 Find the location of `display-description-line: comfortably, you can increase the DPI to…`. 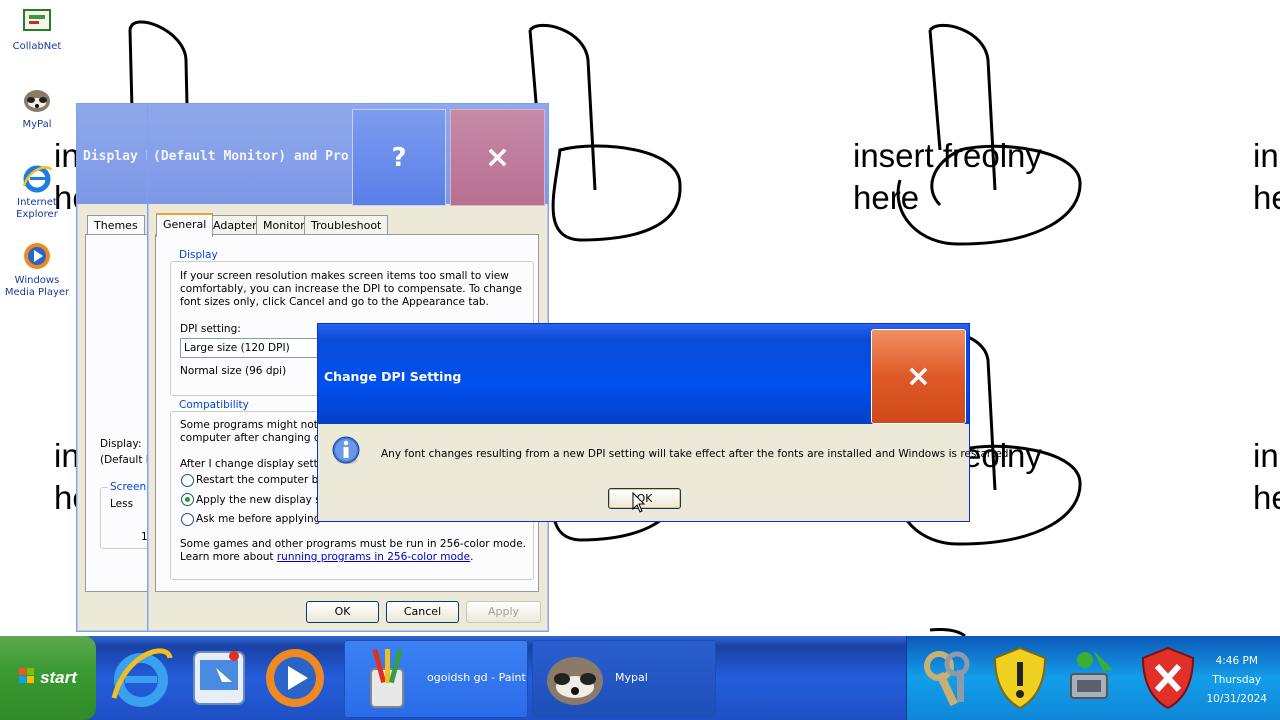

display-description-line: comfortably, you can increase the DPI to… is located at coordinates (351, 289).